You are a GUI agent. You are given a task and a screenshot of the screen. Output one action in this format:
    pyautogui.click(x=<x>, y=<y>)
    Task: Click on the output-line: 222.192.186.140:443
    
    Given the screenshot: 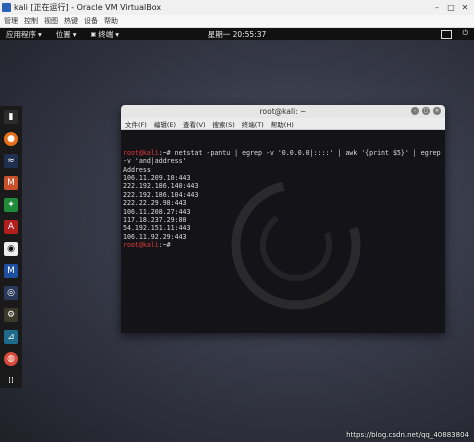 What is the action you would take?
    pyautogui.click(x=161, y=186)
    